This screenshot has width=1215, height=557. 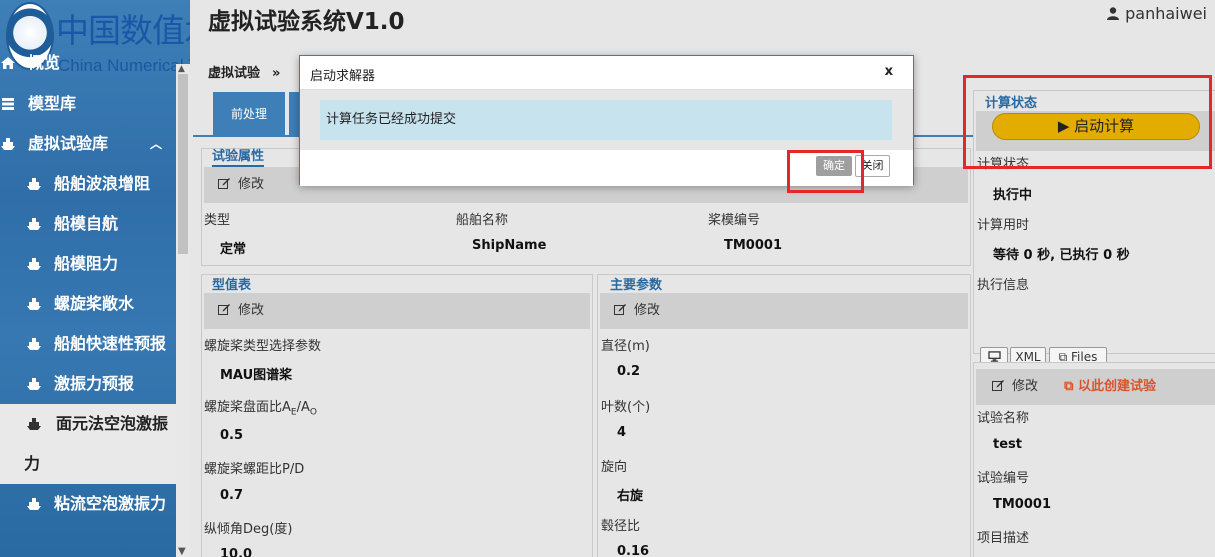 What do you see at coordinates (1166, 13) in the screenshot?
I see `username: panhaiwei` at bounding box center [1166, 13].